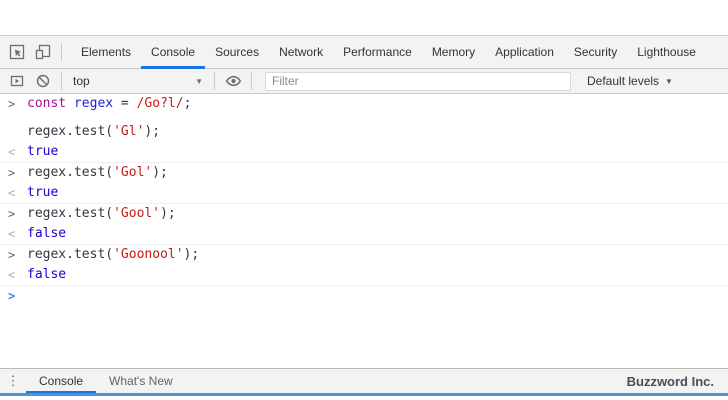 Image resolution: width=728 pixels, height=400 pixels. What do you see at coordinates (93, 103) in the screenshot?
I see `token-def: regex` at bounding box center [93, 103].